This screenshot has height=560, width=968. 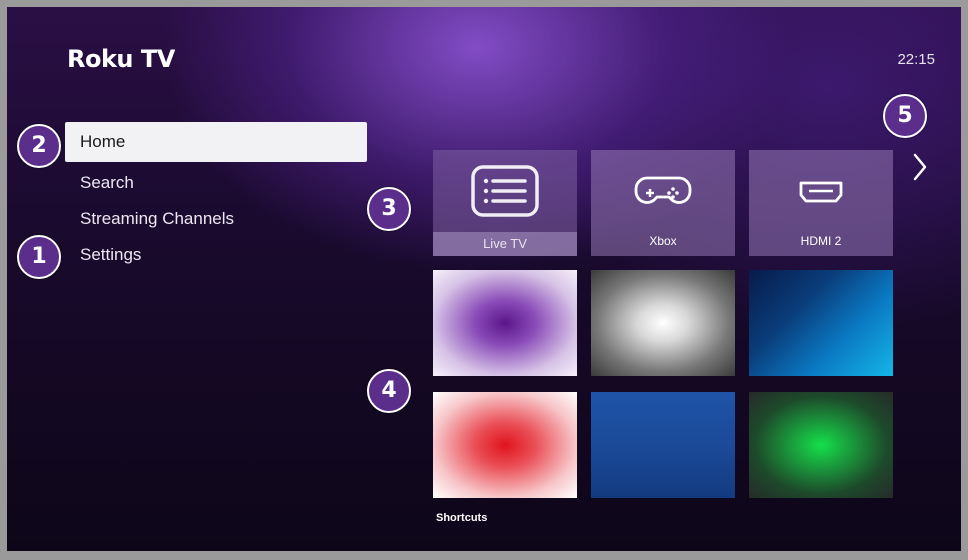 What do you see at coordinates (916, 59) in the screenshot?
I see `clock: 22:15` at bounding box center [916, 59].